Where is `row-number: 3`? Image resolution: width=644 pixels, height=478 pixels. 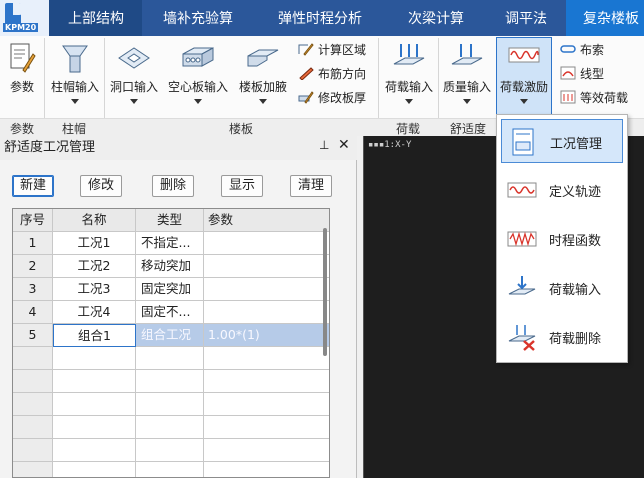 row-number: 3 is located at coordinates (33, 289).